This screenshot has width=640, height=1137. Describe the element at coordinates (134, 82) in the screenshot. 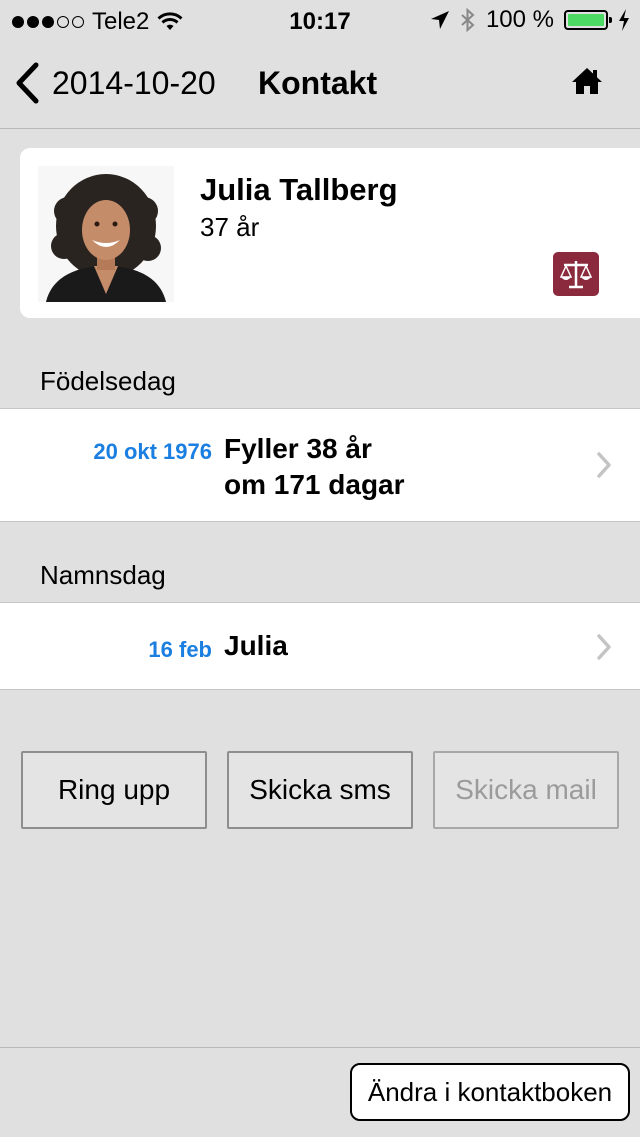

I see `back-label: 2014-10-20` at that location.